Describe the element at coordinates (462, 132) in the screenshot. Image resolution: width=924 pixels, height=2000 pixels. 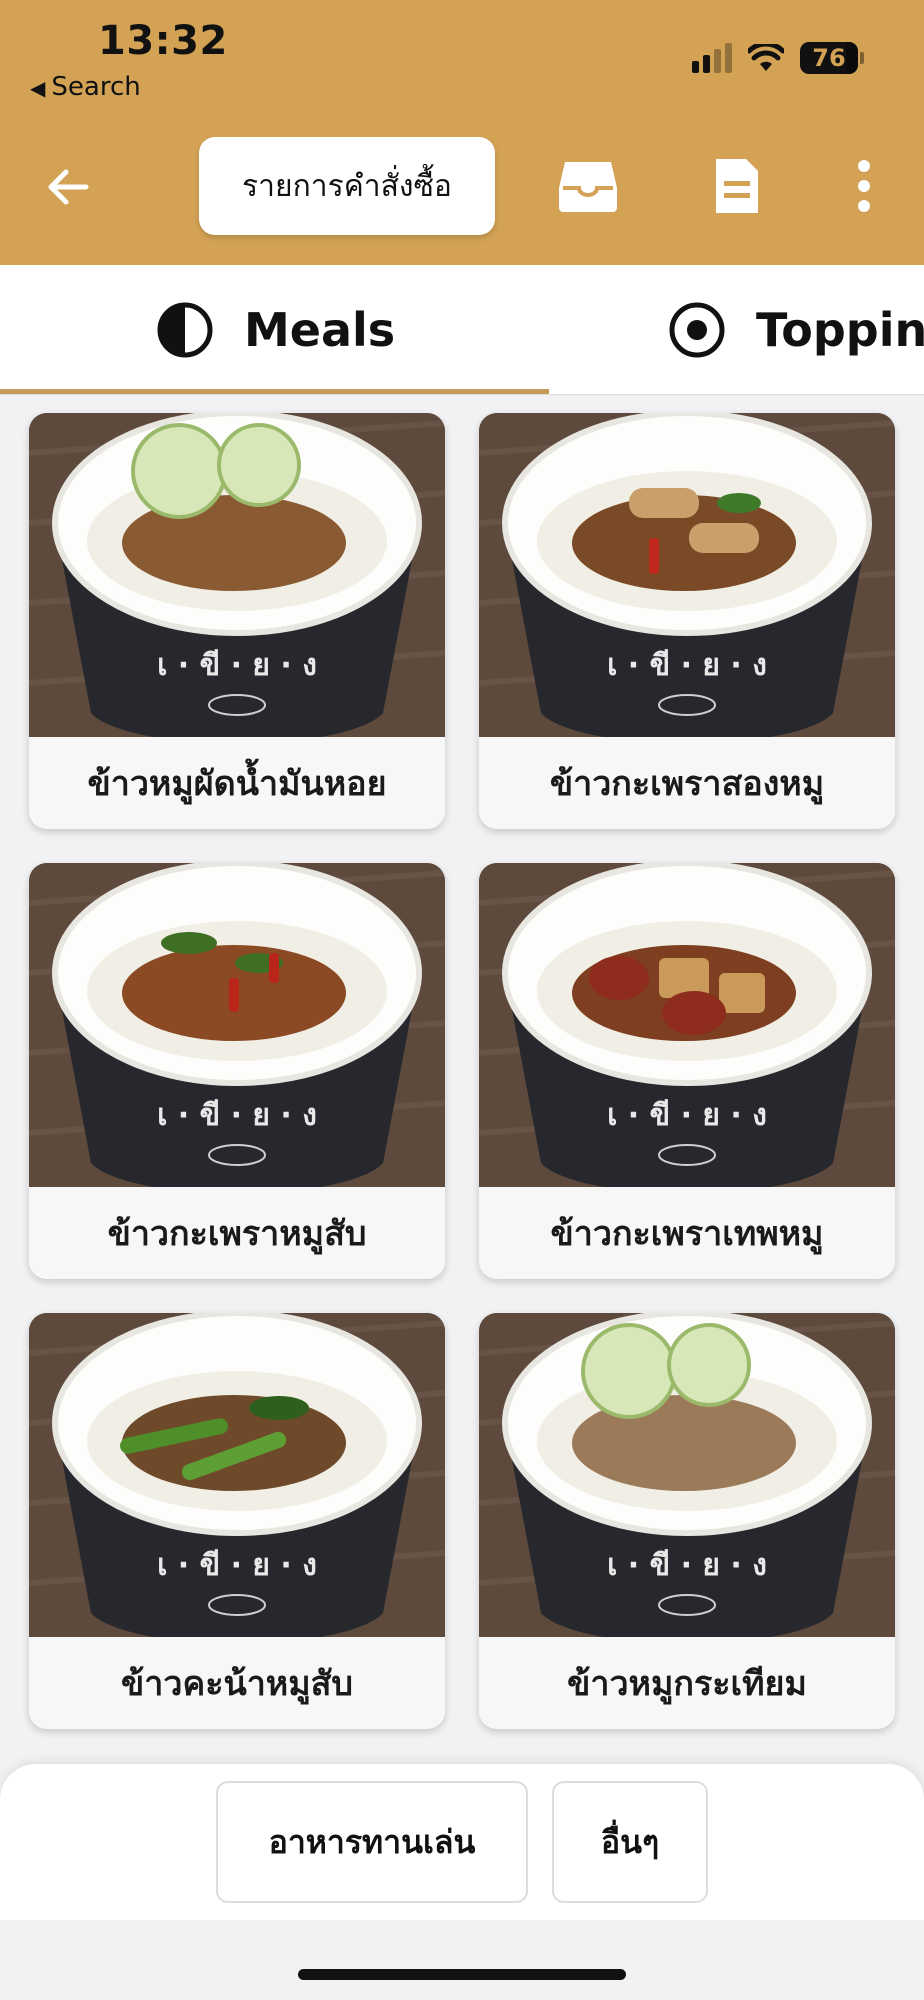
I see `app-header: 13:32 ◀ Search 76 รายการคำสั่งซื้อ` at that location.